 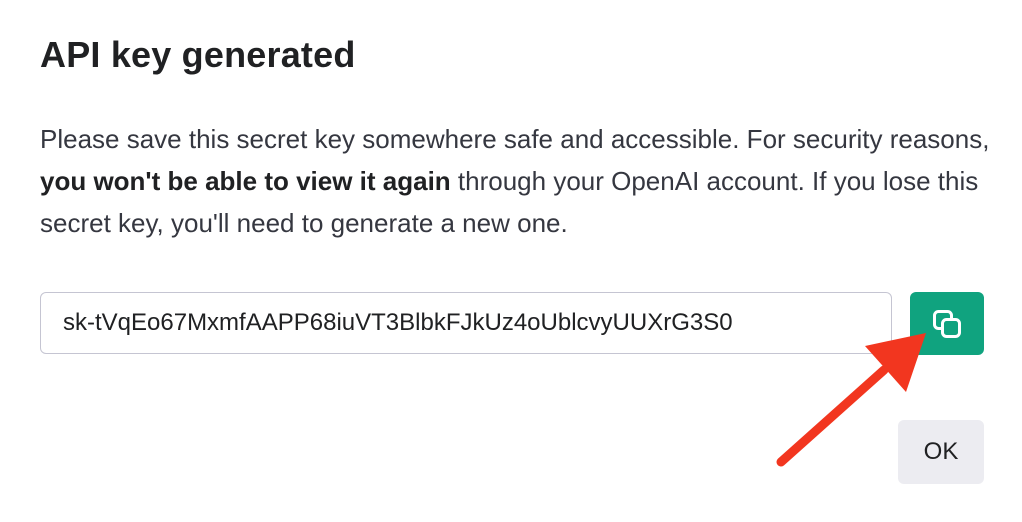 What do you see at coordinates (941, 452) in the screenshot?
I see `ok-button: OK` at bounding box center [941, 452].